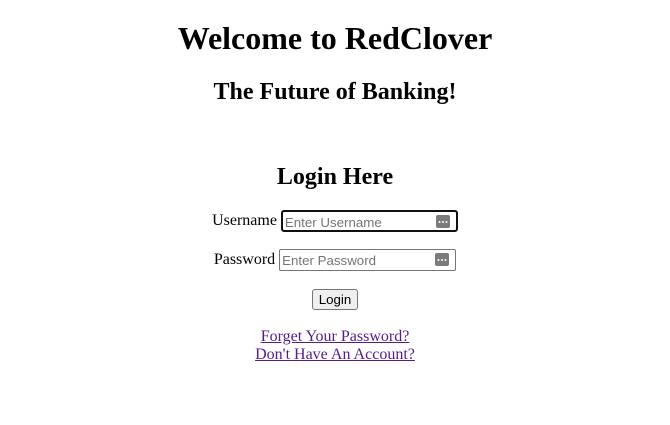 The height and width of the screenshot is (425, 670). What do you see at coordinates (244, 259) in the screenshot?
I see `password-label: Password` at bounding box center [244, 259].